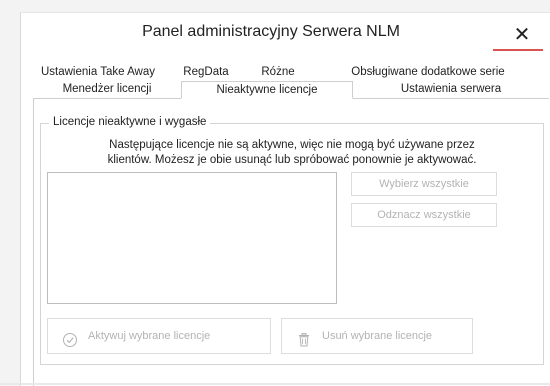  I want to click on tab-misc: Różne, so click(278, 72).